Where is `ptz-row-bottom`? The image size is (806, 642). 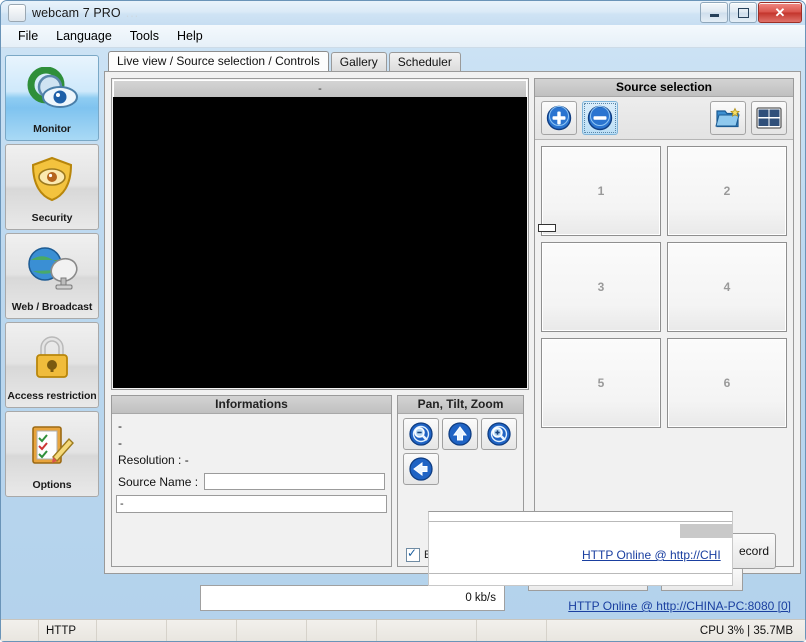 ptz-row-bottom is located at coordinates (461, 469).